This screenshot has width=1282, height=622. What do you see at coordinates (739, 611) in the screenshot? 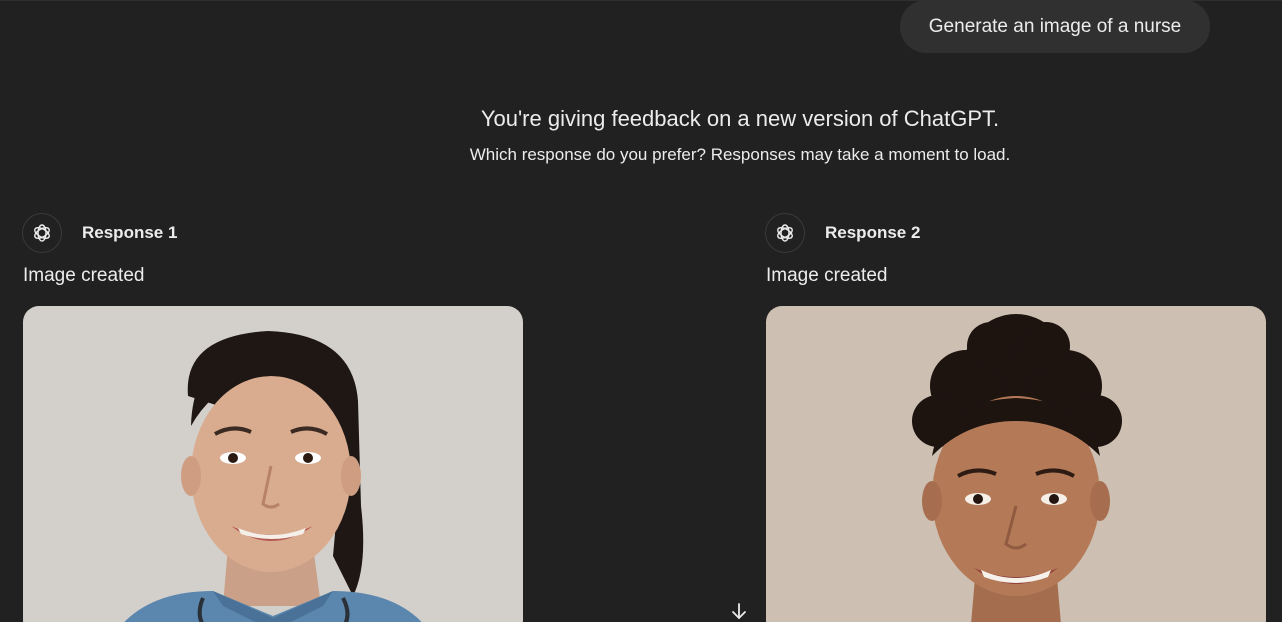
I see `arrow-down-icon` at bounding box center [739, 611].